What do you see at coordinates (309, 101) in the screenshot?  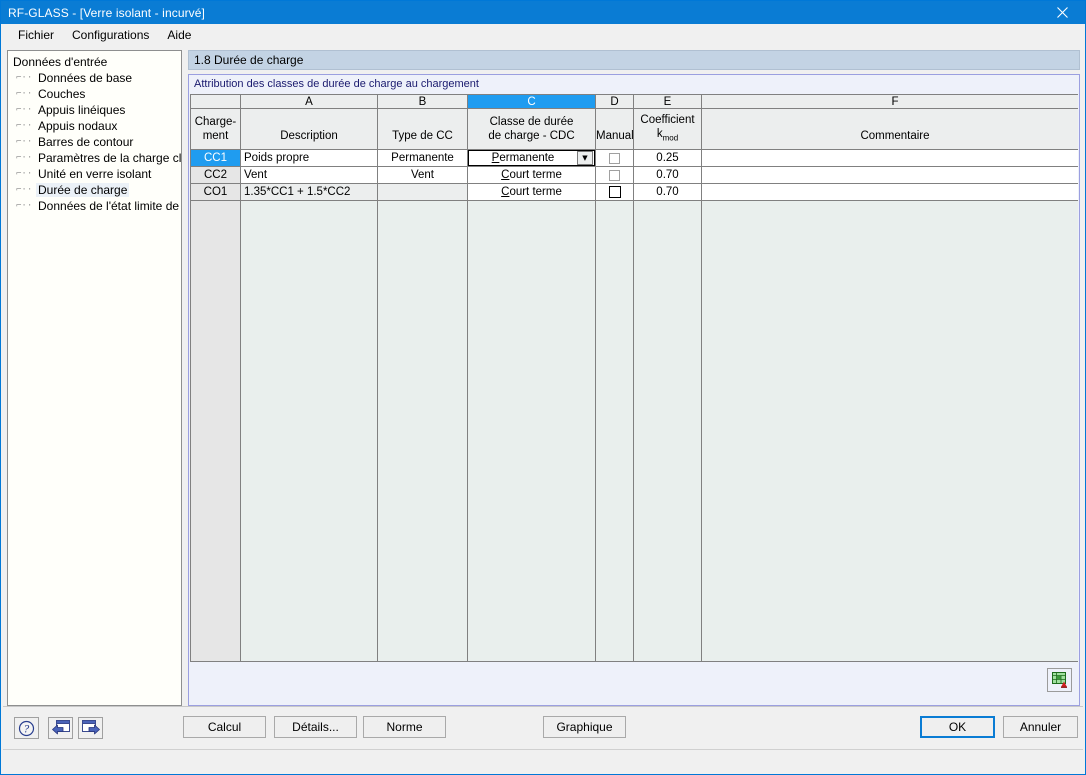 I see `column-header-a: A` at bounding box center [309, 101].